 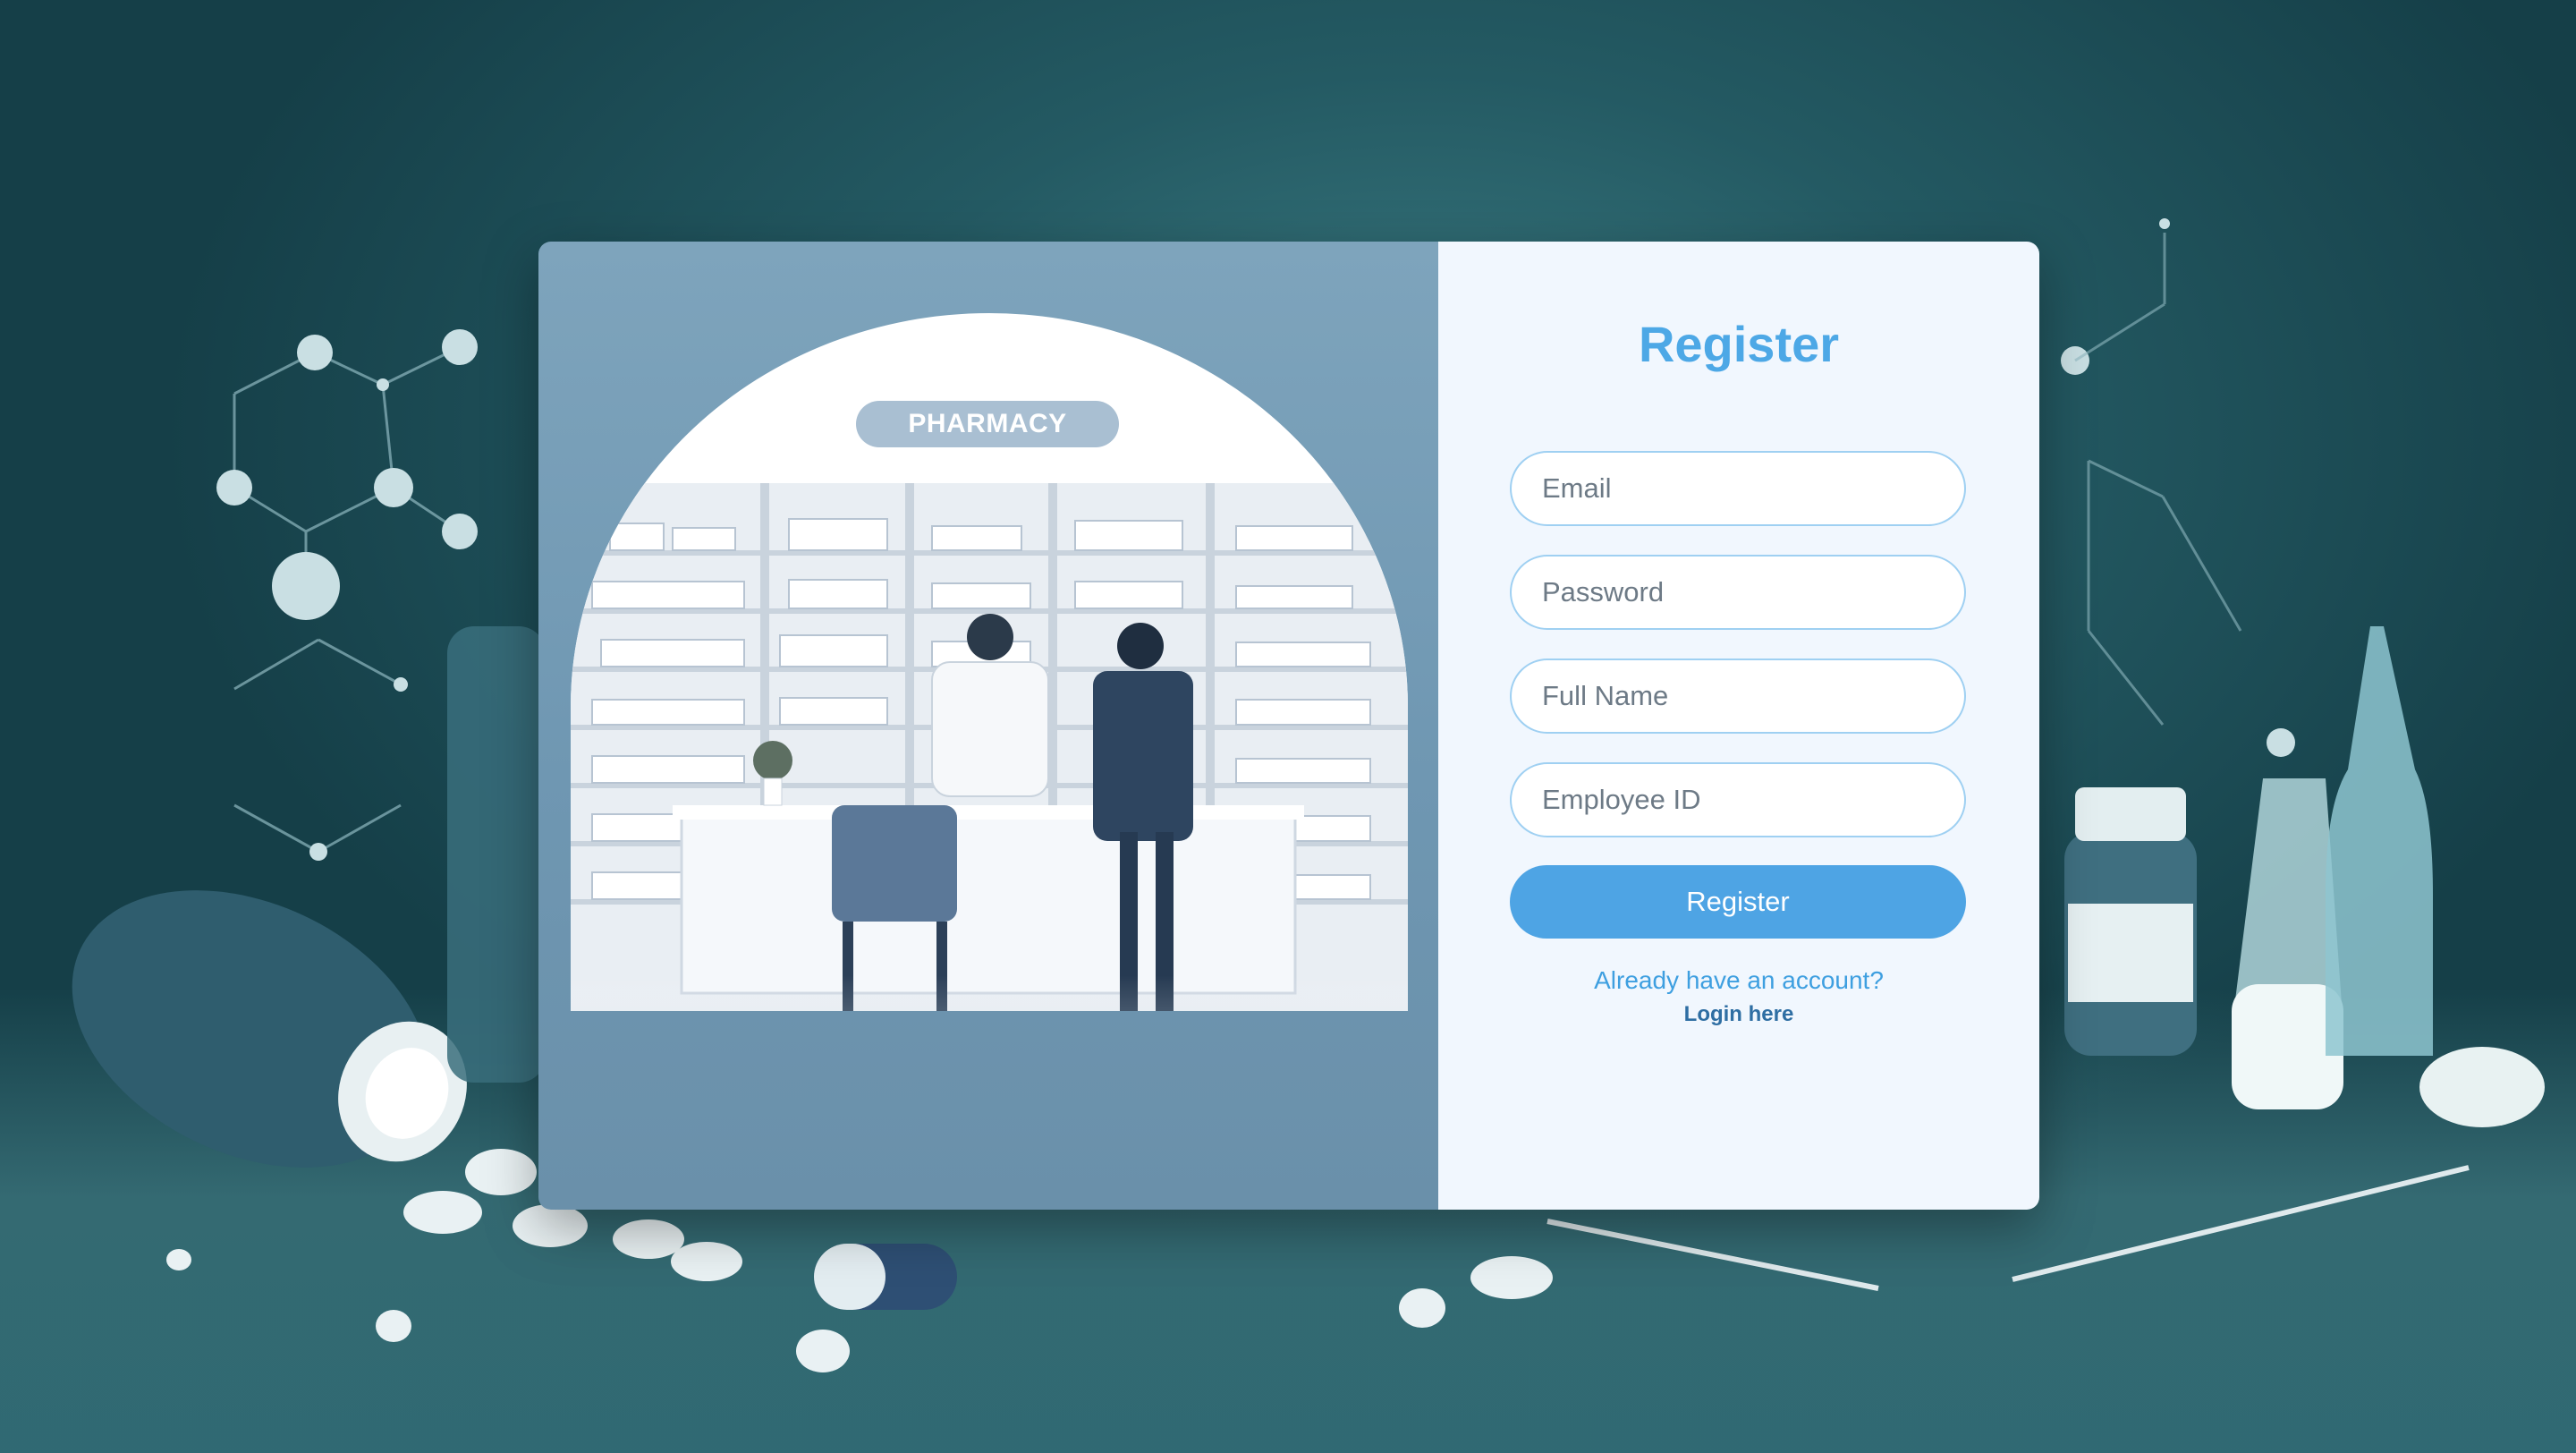 I want to click on register-button: Register, so click(x=1738, y=902).